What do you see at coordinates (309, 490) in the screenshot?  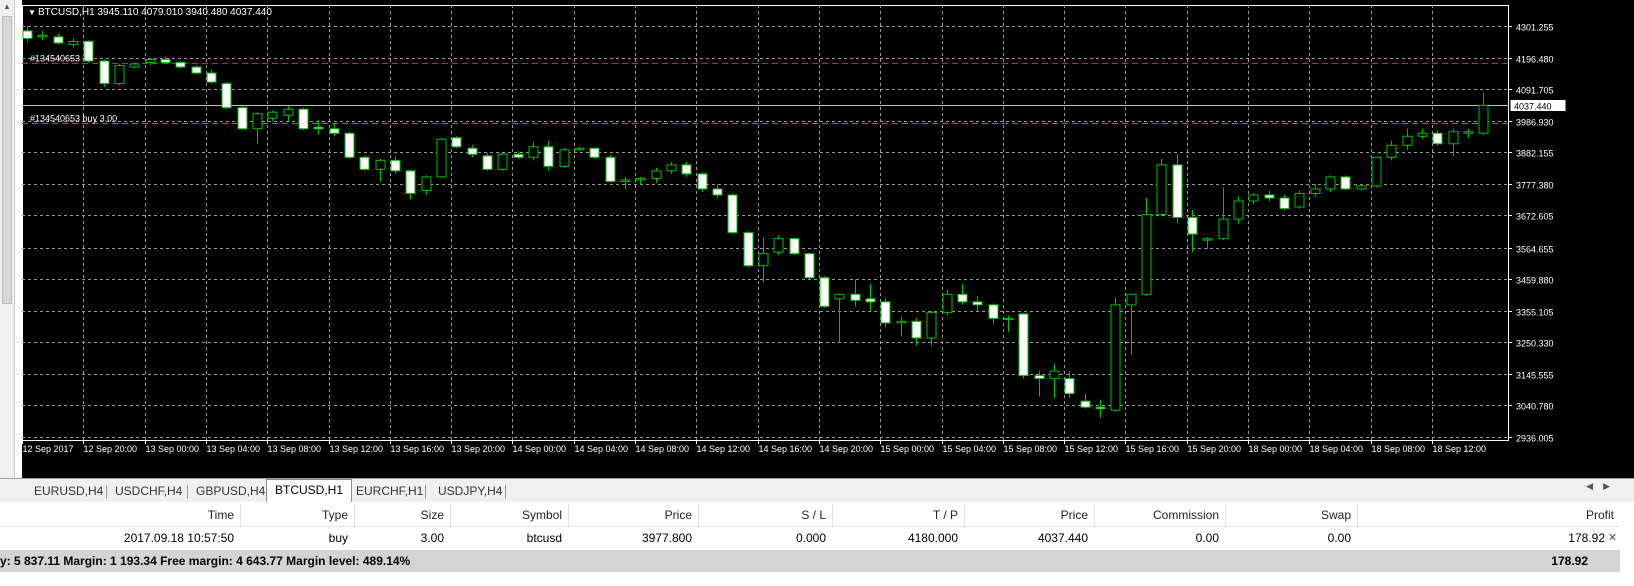 I see `tab-btcusd-h1: BTCUSD,H1` at bounding box center [309, 490].